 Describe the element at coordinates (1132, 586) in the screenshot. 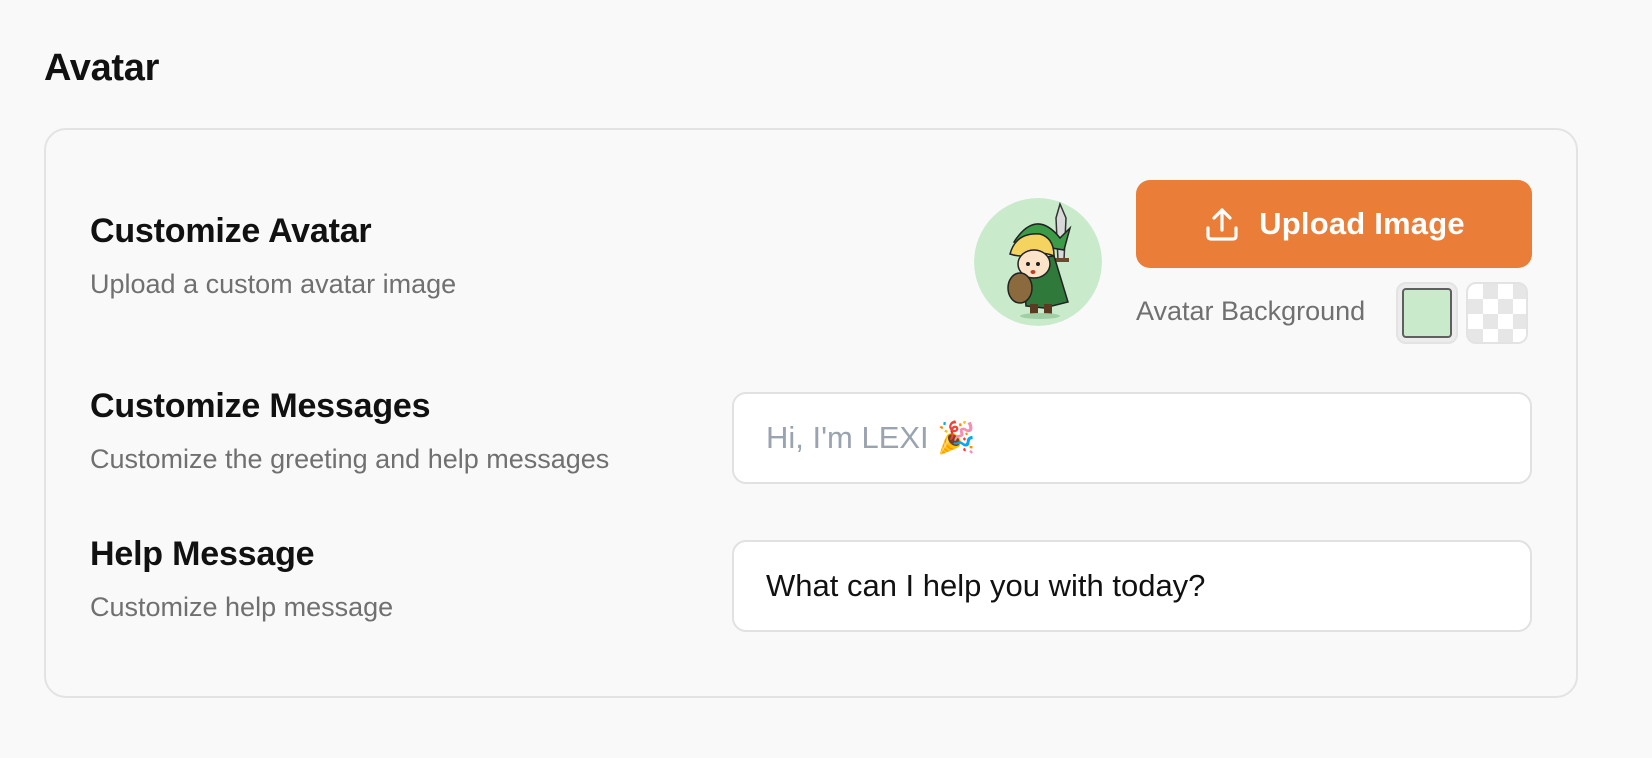

I see `help-message-input` at that location.